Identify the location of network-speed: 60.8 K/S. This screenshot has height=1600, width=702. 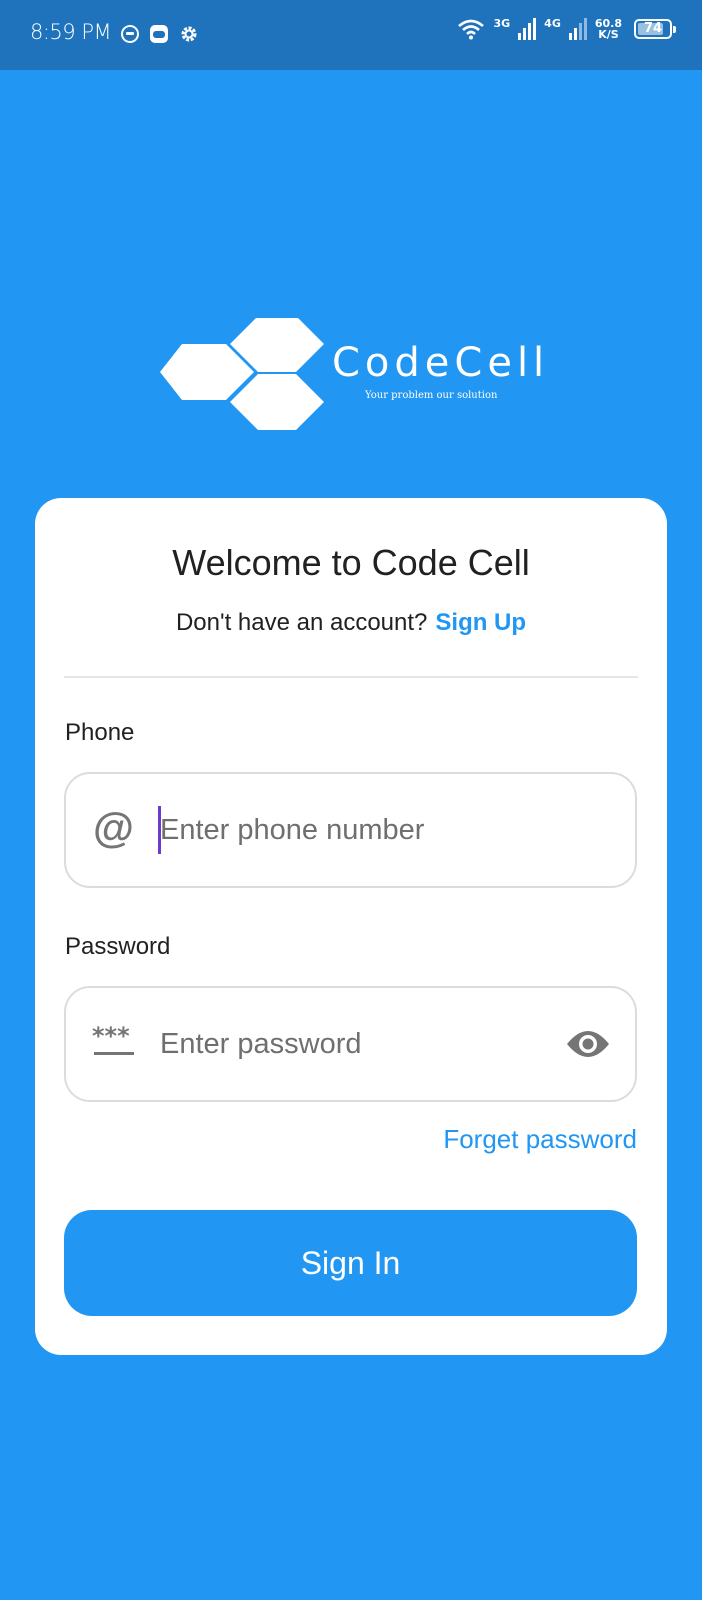
(608, 29).